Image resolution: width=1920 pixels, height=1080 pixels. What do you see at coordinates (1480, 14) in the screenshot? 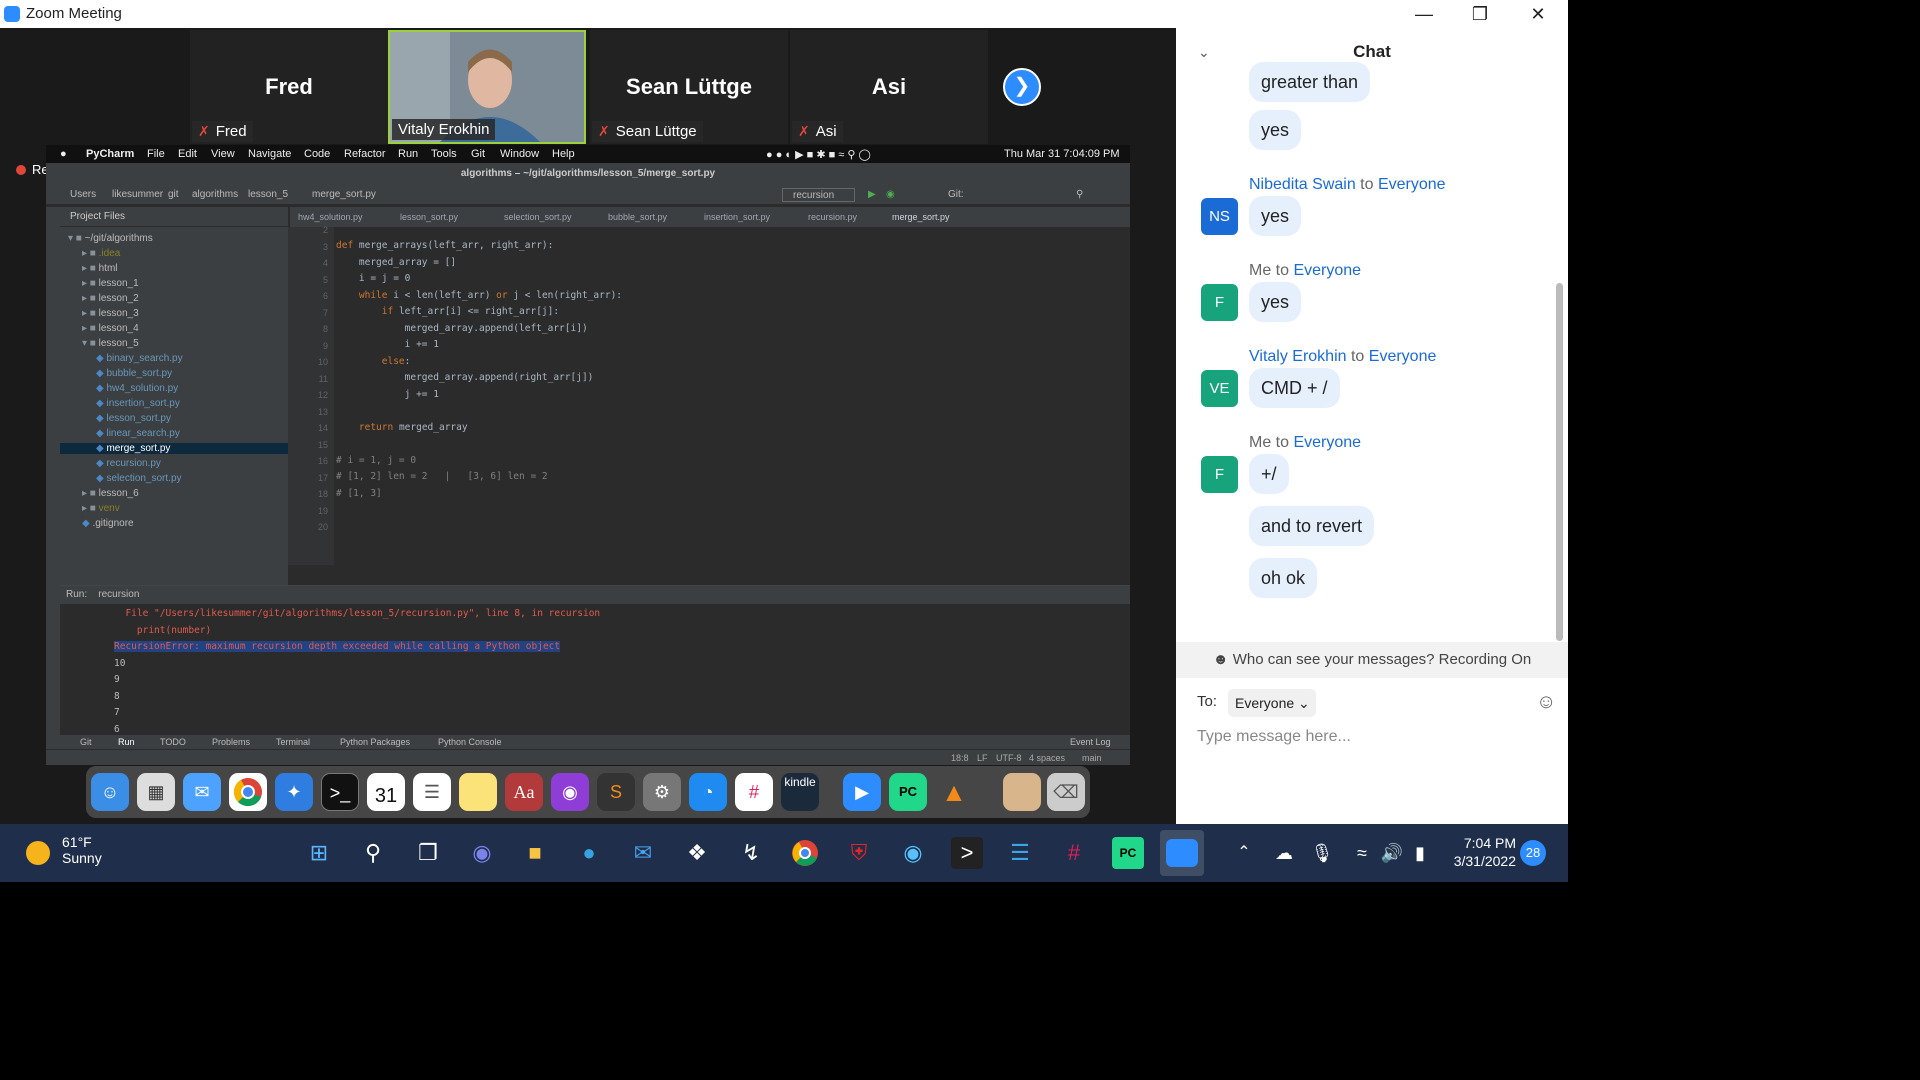
I see `restore-button: ❐` at bounding box center [1480, 14].